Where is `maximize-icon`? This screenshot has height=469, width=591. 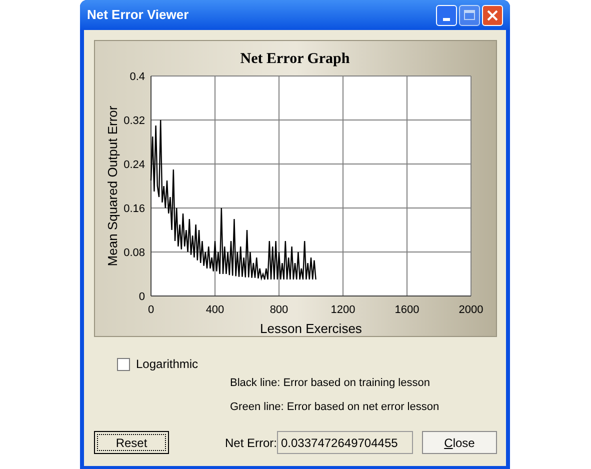
maximize-icon is located at coordinates (469, 15).